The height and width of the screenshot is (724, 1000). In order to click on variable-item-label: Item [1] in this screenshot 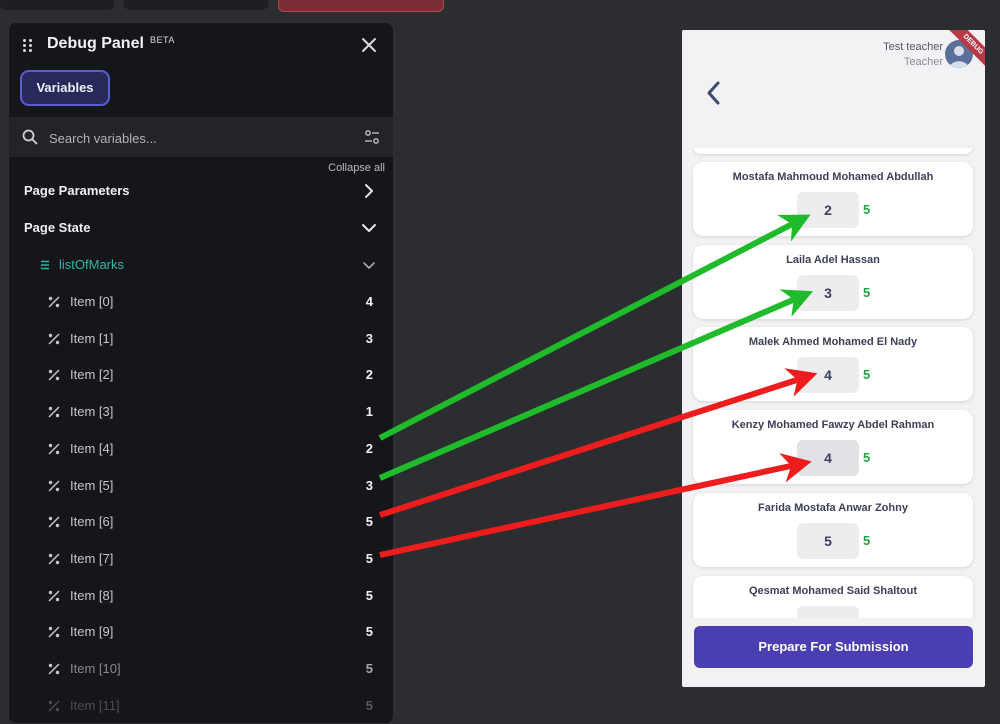, I will do `click(92, 338)`.